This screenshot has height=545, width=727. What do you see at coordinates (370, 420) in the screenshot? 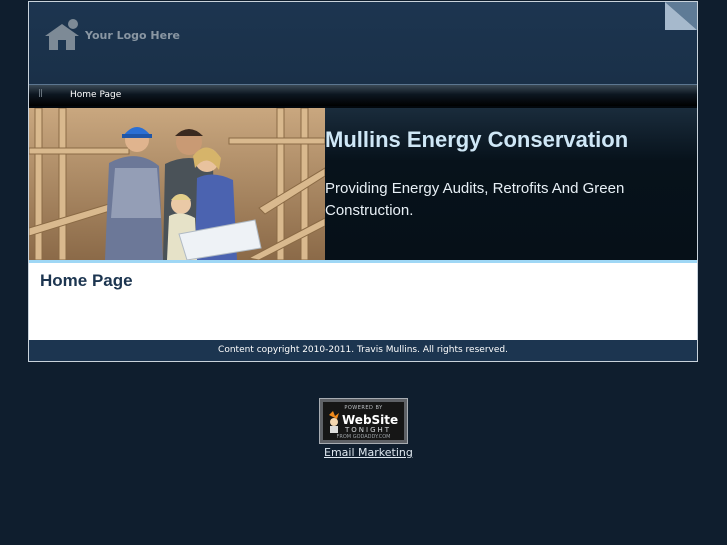
I see `badge-brand: WebSite` at bounding box center [370, 420].